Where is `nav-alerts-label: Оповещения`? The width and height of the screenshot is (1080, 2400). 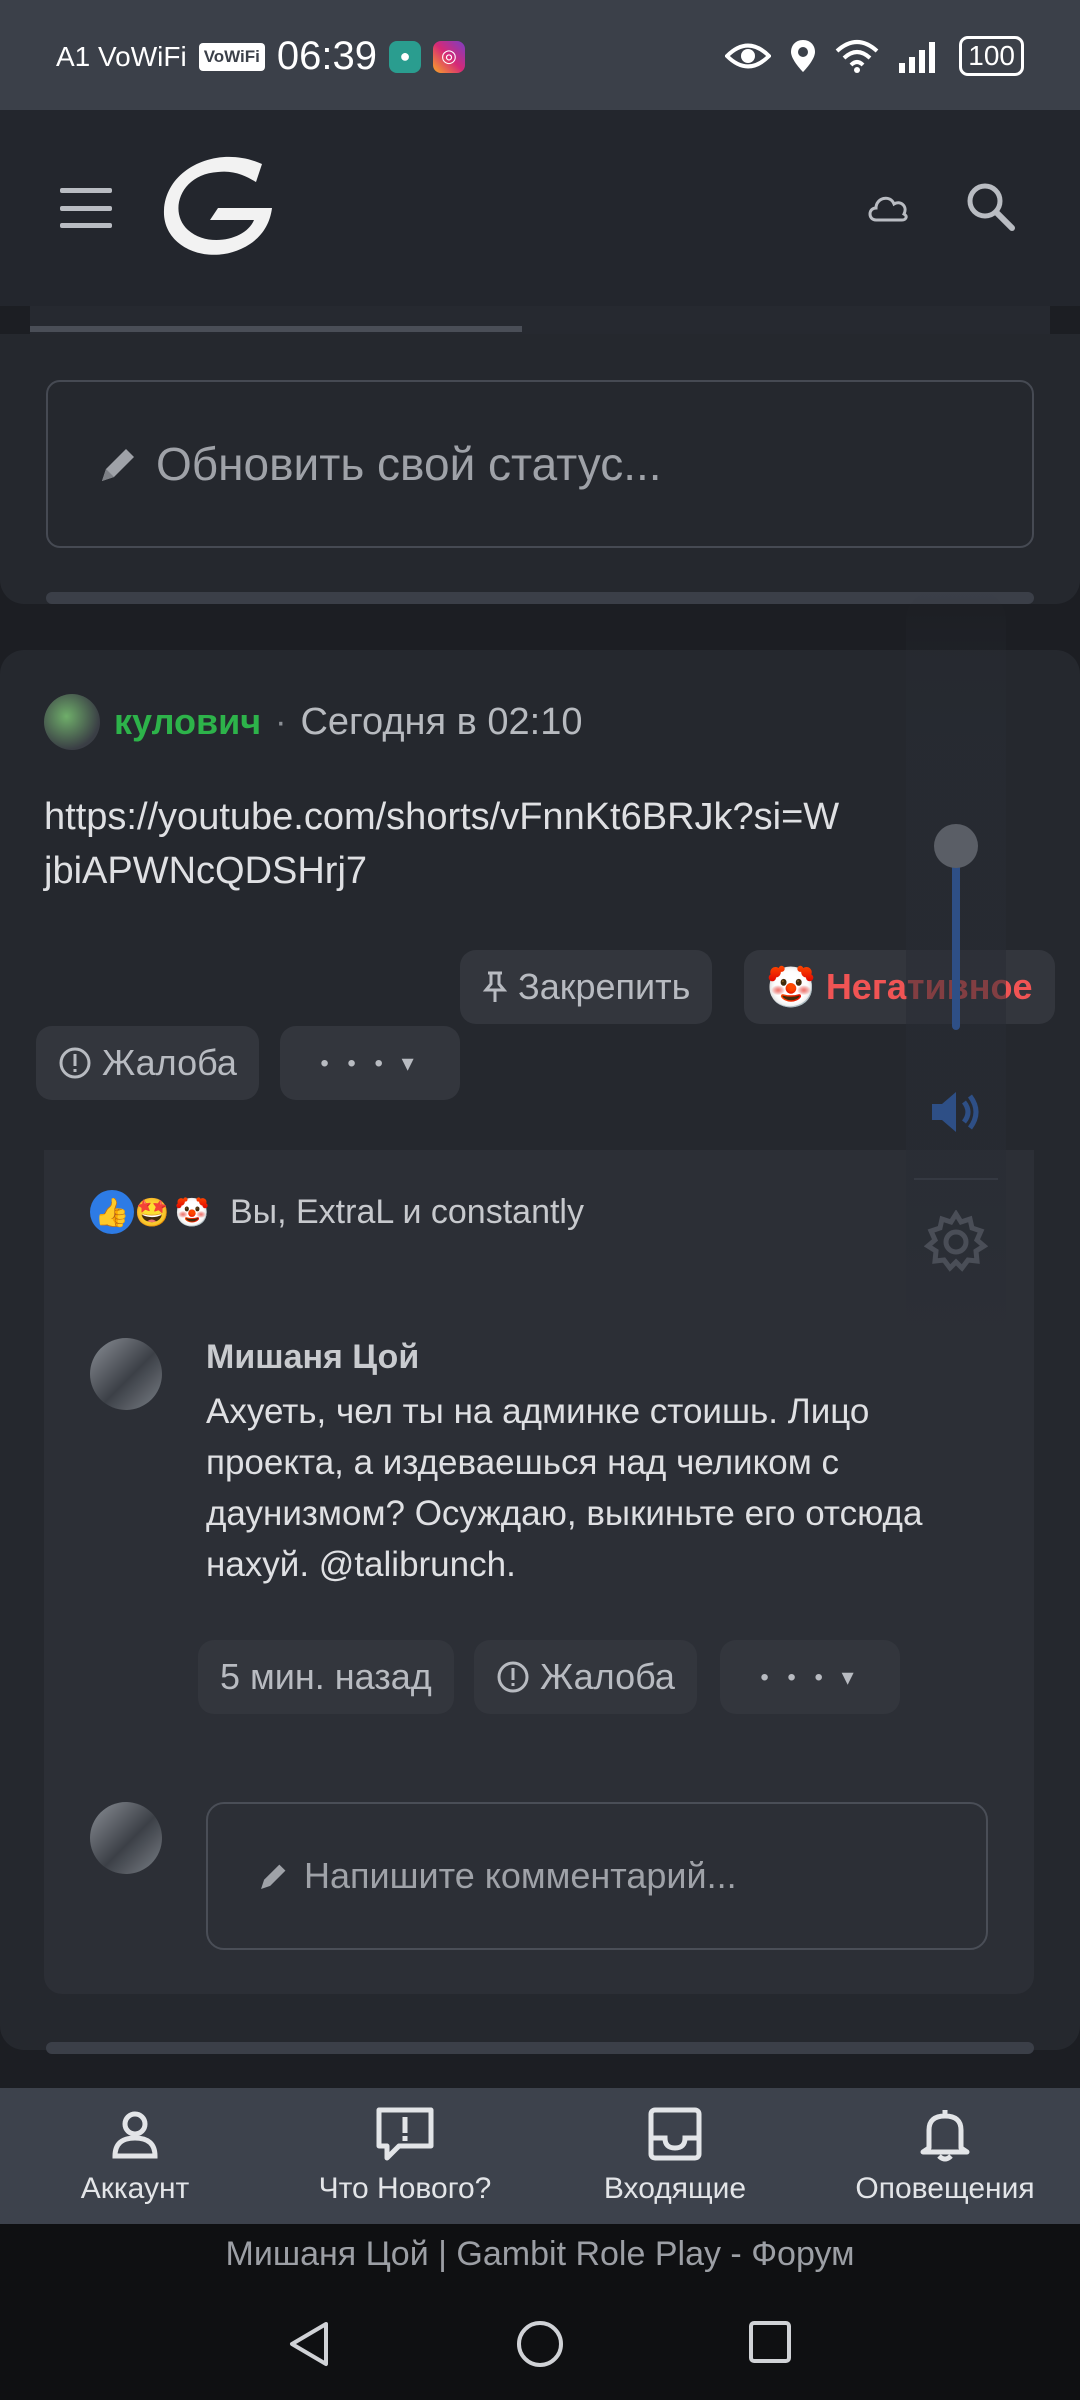
nav-alerts-label: Оповещения is located at coordinates (945, 2188).